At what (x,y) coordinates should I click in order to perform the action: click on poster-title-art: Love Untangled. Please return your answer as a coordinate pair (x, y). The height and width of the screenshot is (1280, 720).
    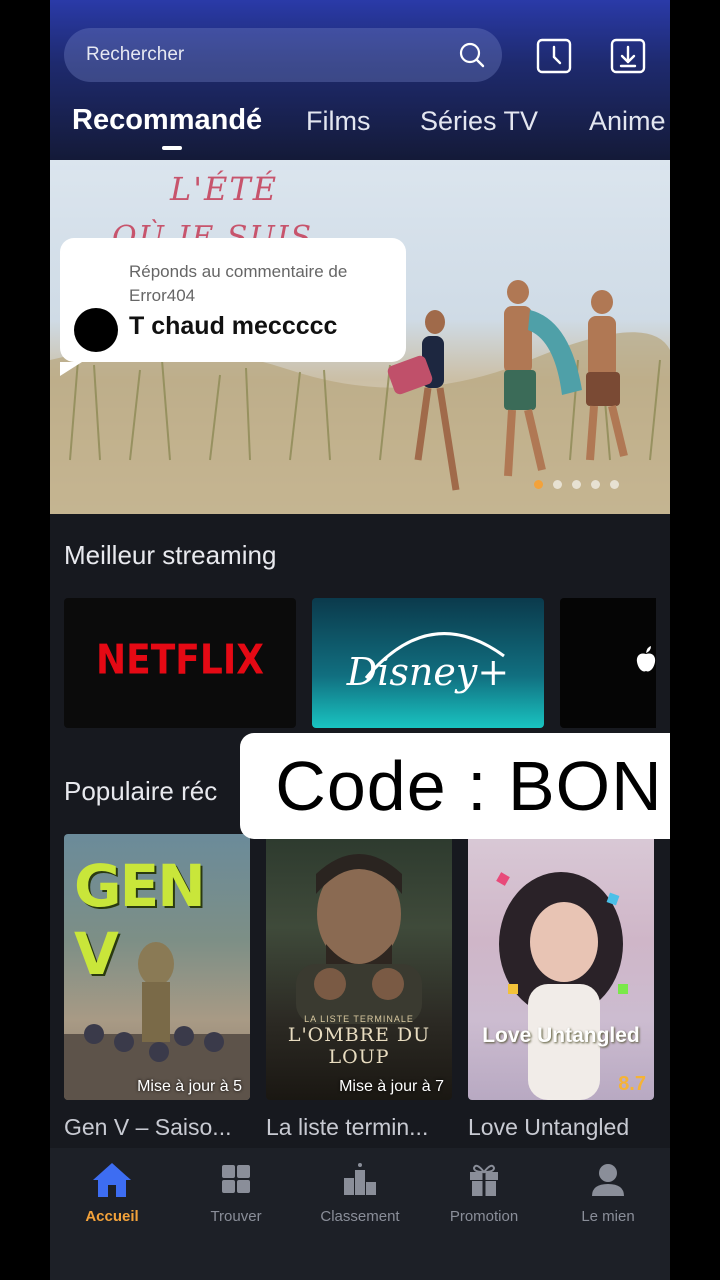
    Looking at the image, I should click on (561, 1035).